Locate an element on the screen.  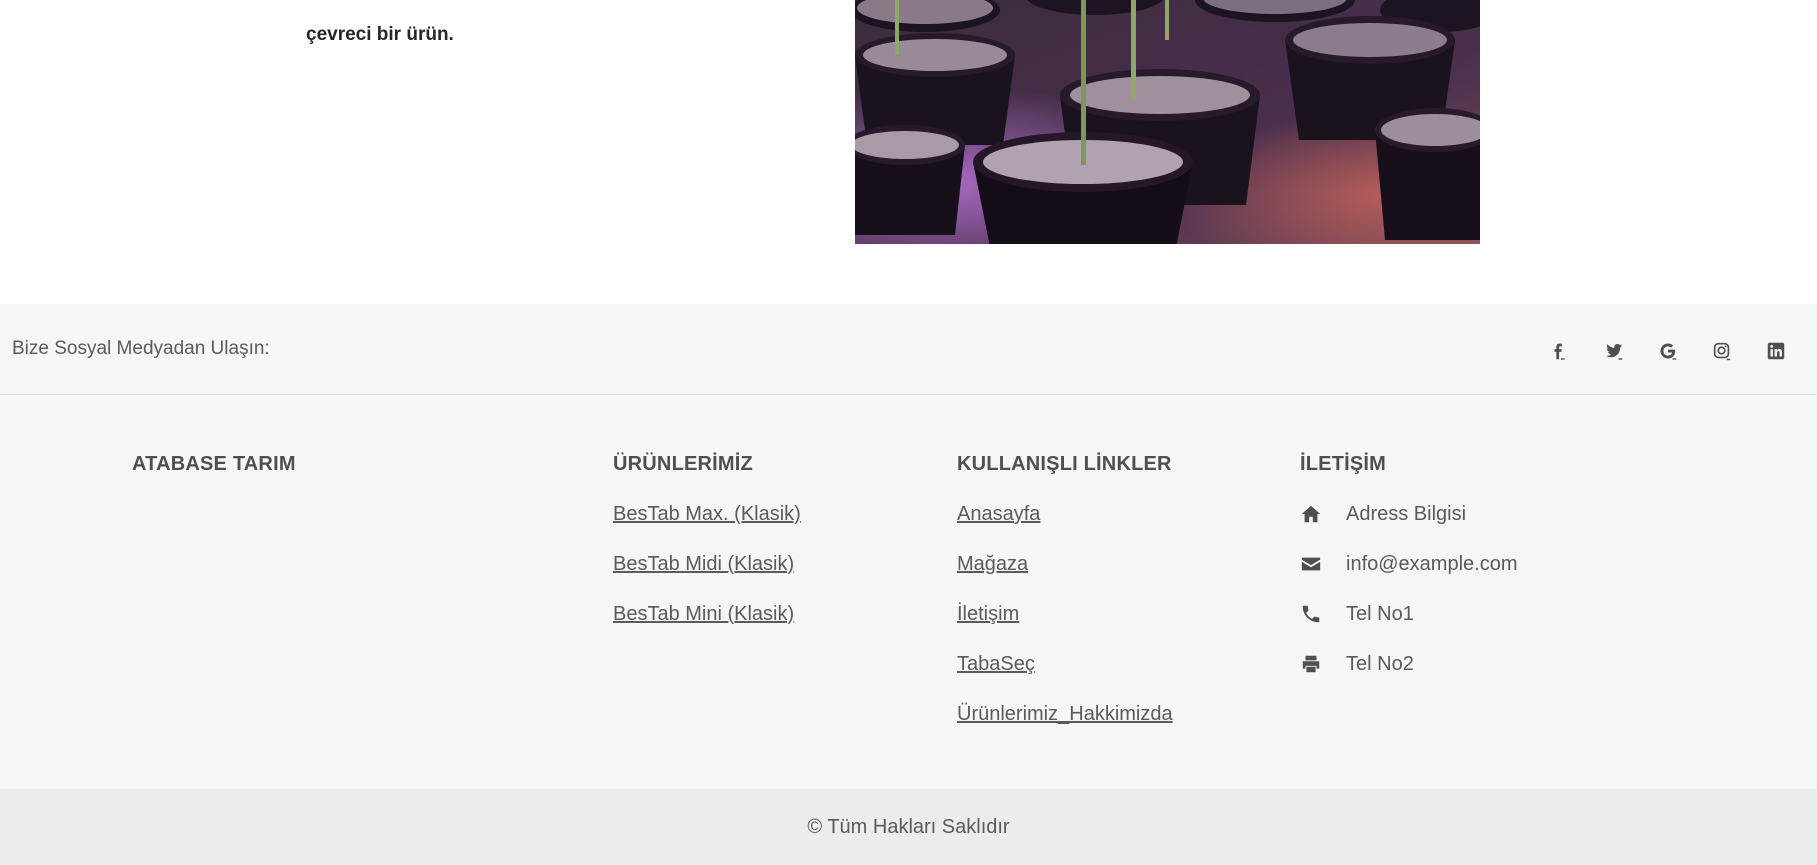
contact-address-text: Adress Bilgisi is located at coordinates (1406, 514).